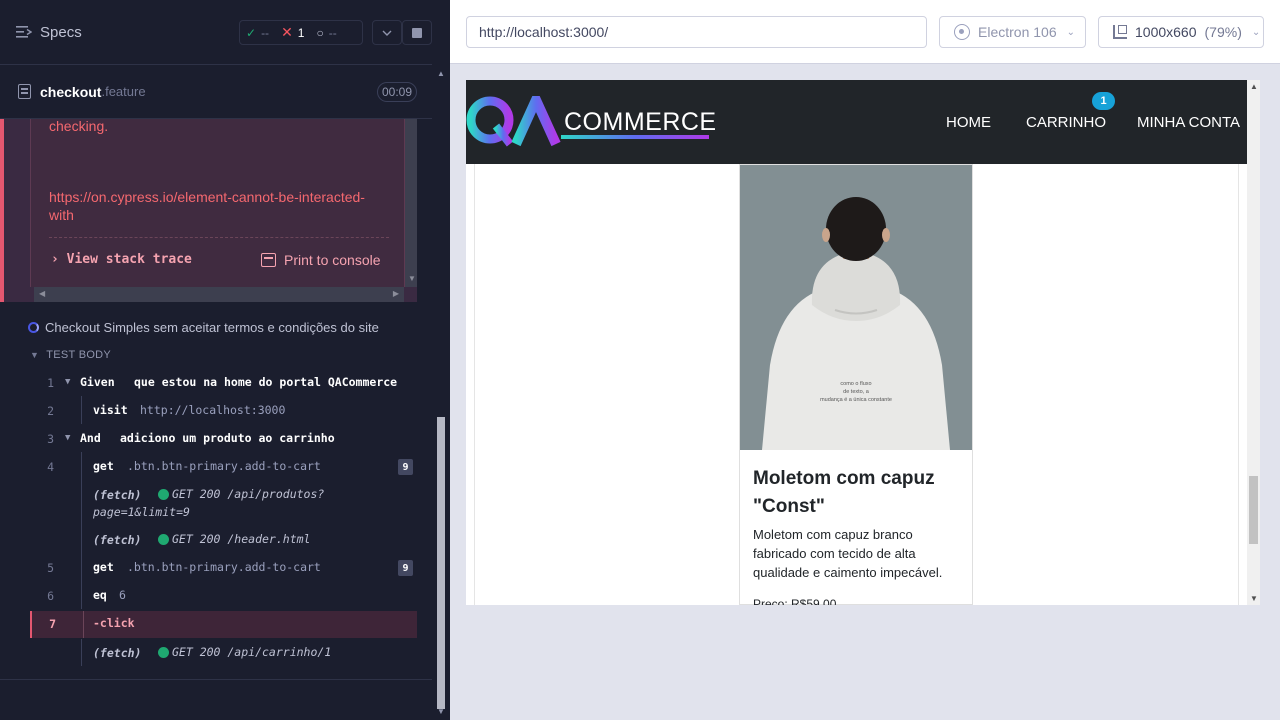  Describe the element at coordinates (216, 32) in the screenshot. I see `runner-header: Specs` at that location.